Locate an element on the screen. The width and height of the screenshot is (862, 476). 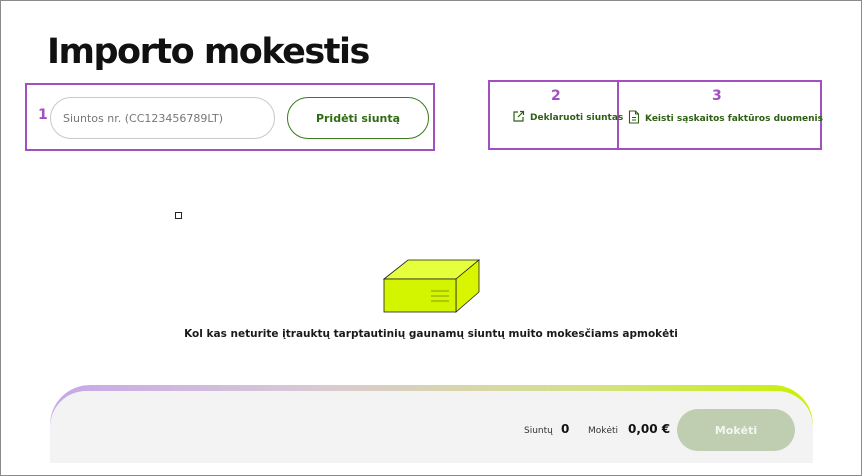
add-shipment-button: Pridėti siuntą is located at coordinates (358, 118).